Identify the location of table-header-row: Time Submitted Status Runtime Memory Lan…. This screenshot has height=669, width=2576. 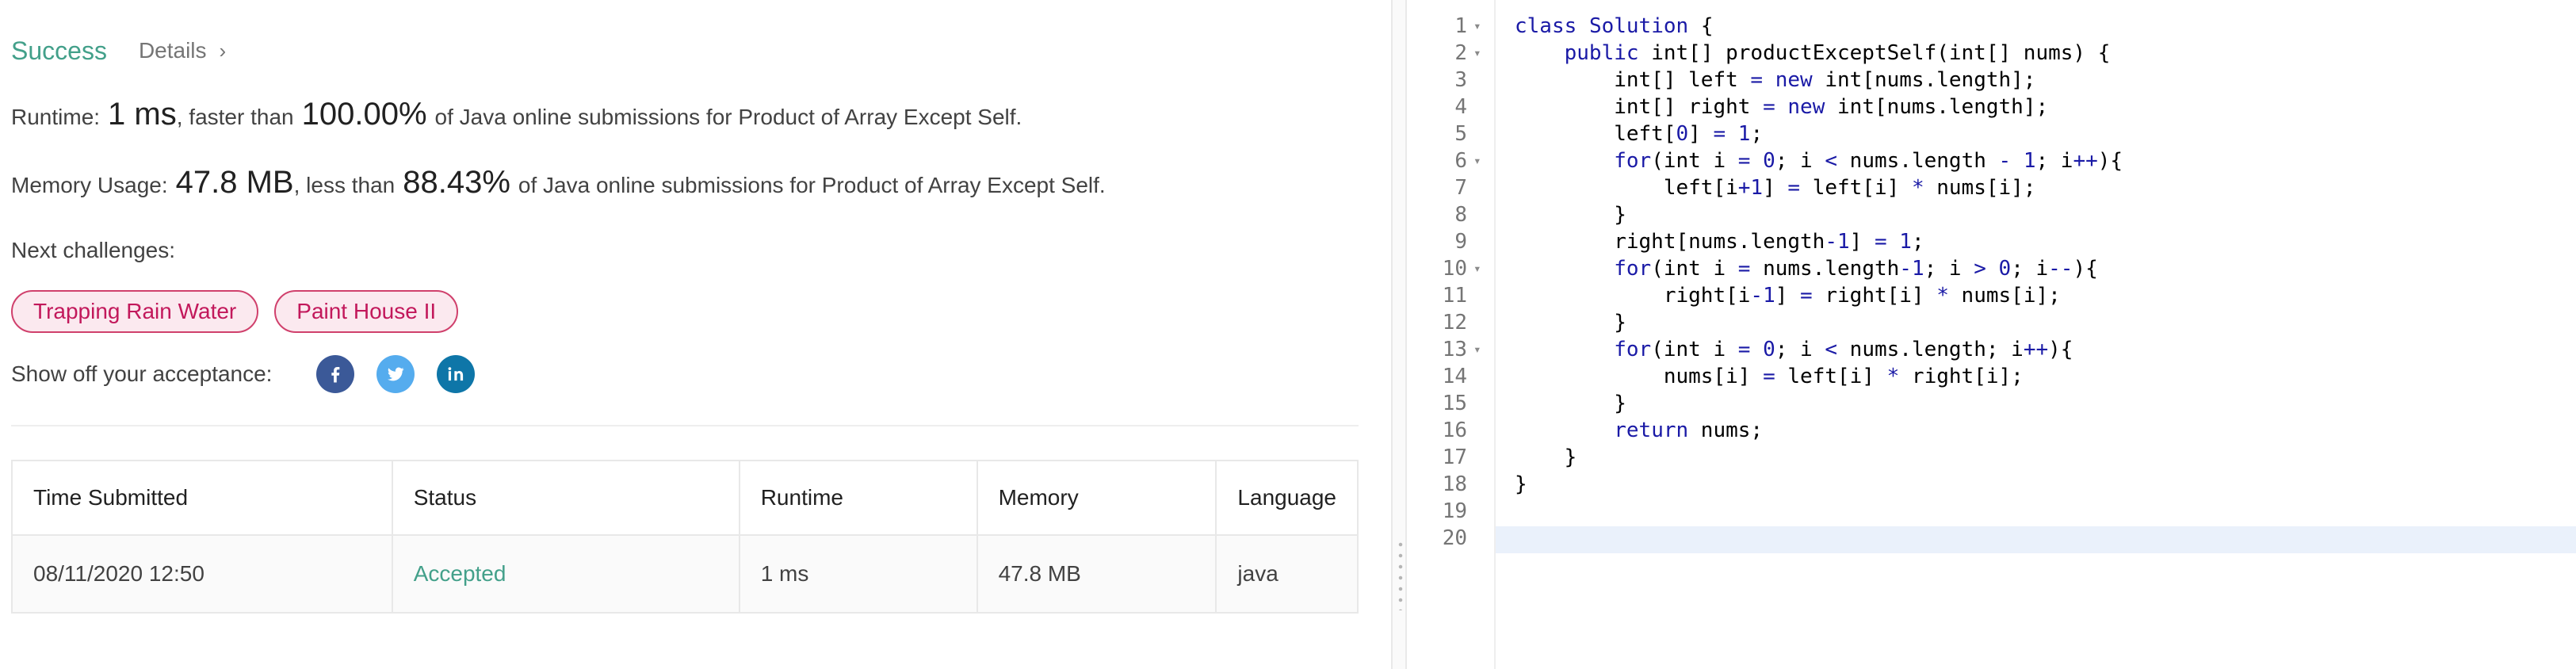
(685, 498).